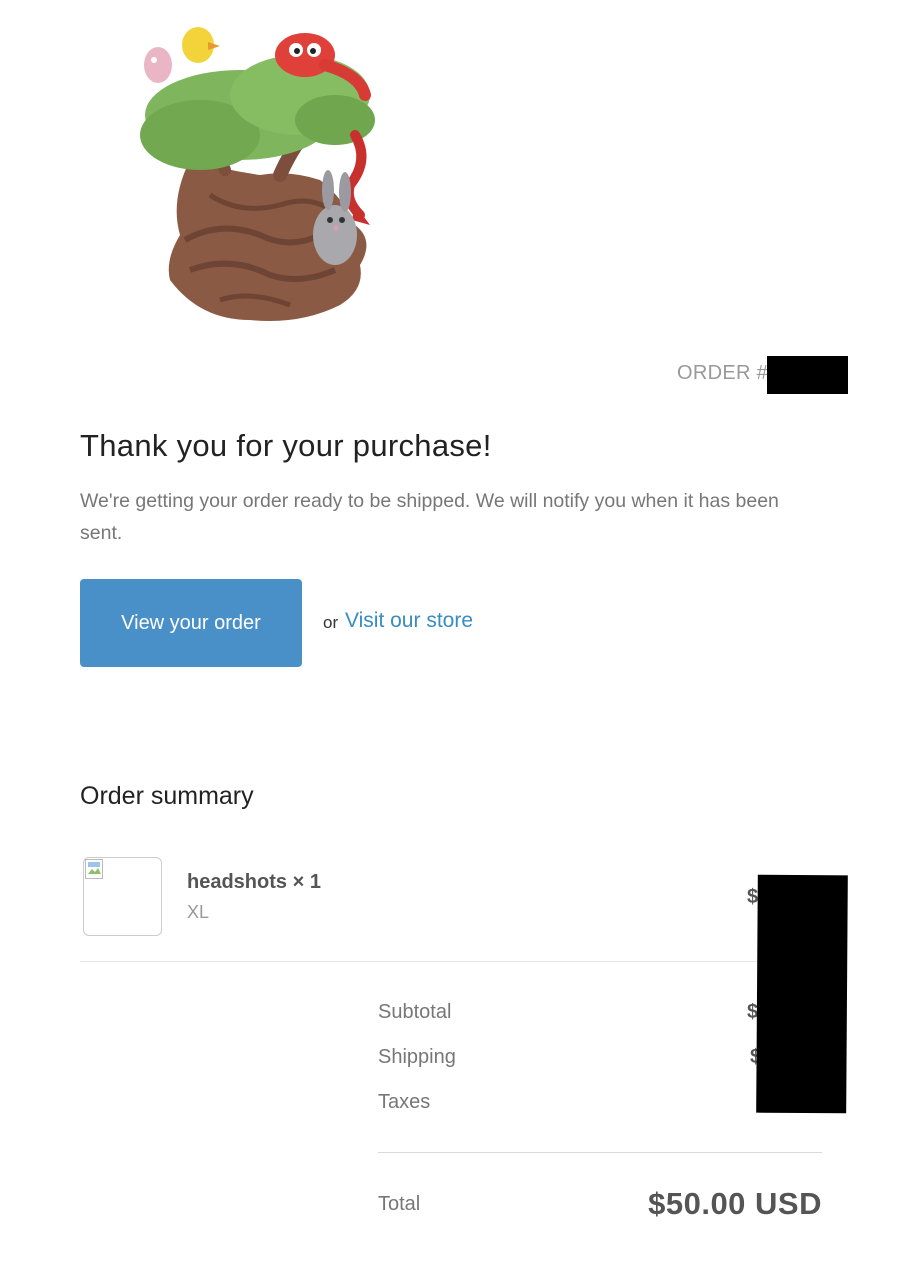 Image resolution: width=900 pixels, height=1274 pixels. I want to click on order-summary-title: Order summary, so click(167, 796).